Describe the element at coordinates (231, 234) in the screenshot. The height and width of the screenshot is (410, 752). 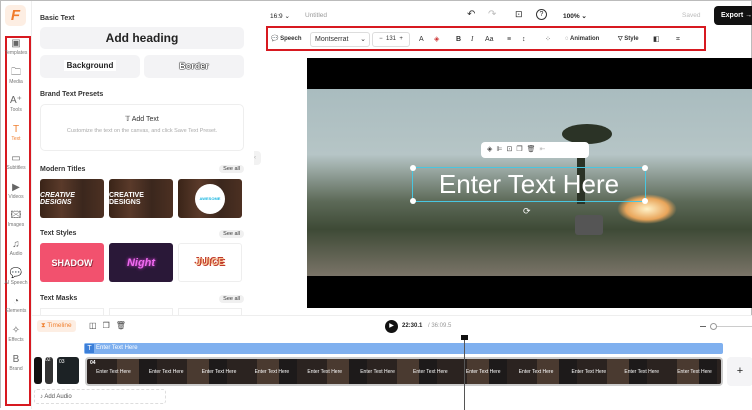
I see `see-all-text-styles: See all` at that location.